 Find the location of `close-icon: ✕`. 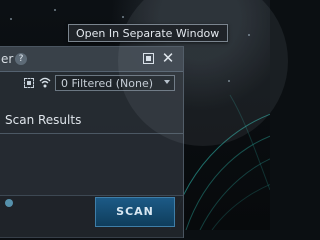

close-icon: ✕ is located at coordinates (168, 58).